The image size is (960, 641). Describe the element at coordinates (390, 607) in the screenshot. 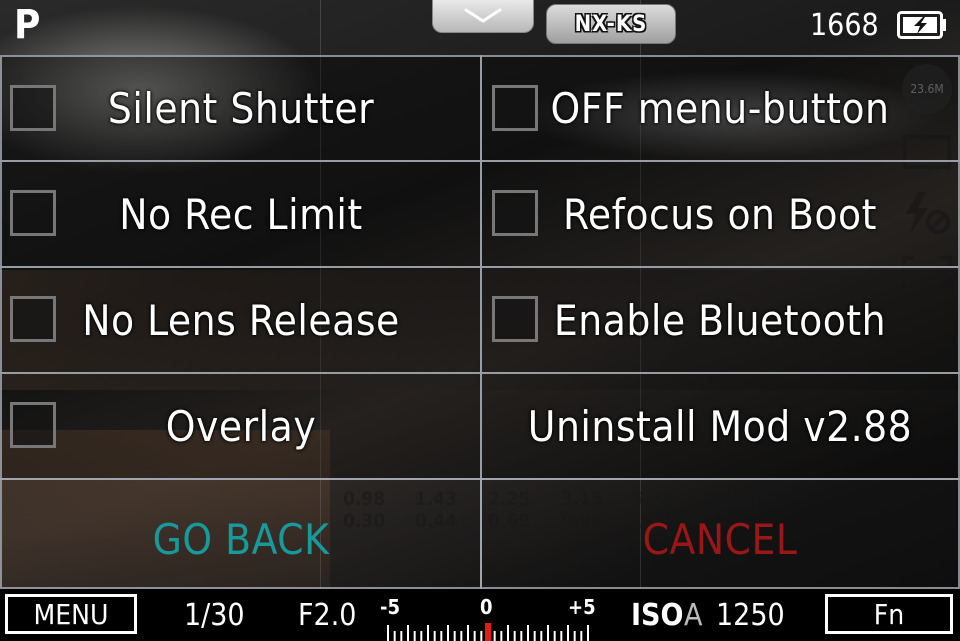

I see `exposure-min-label: -5` at that location.